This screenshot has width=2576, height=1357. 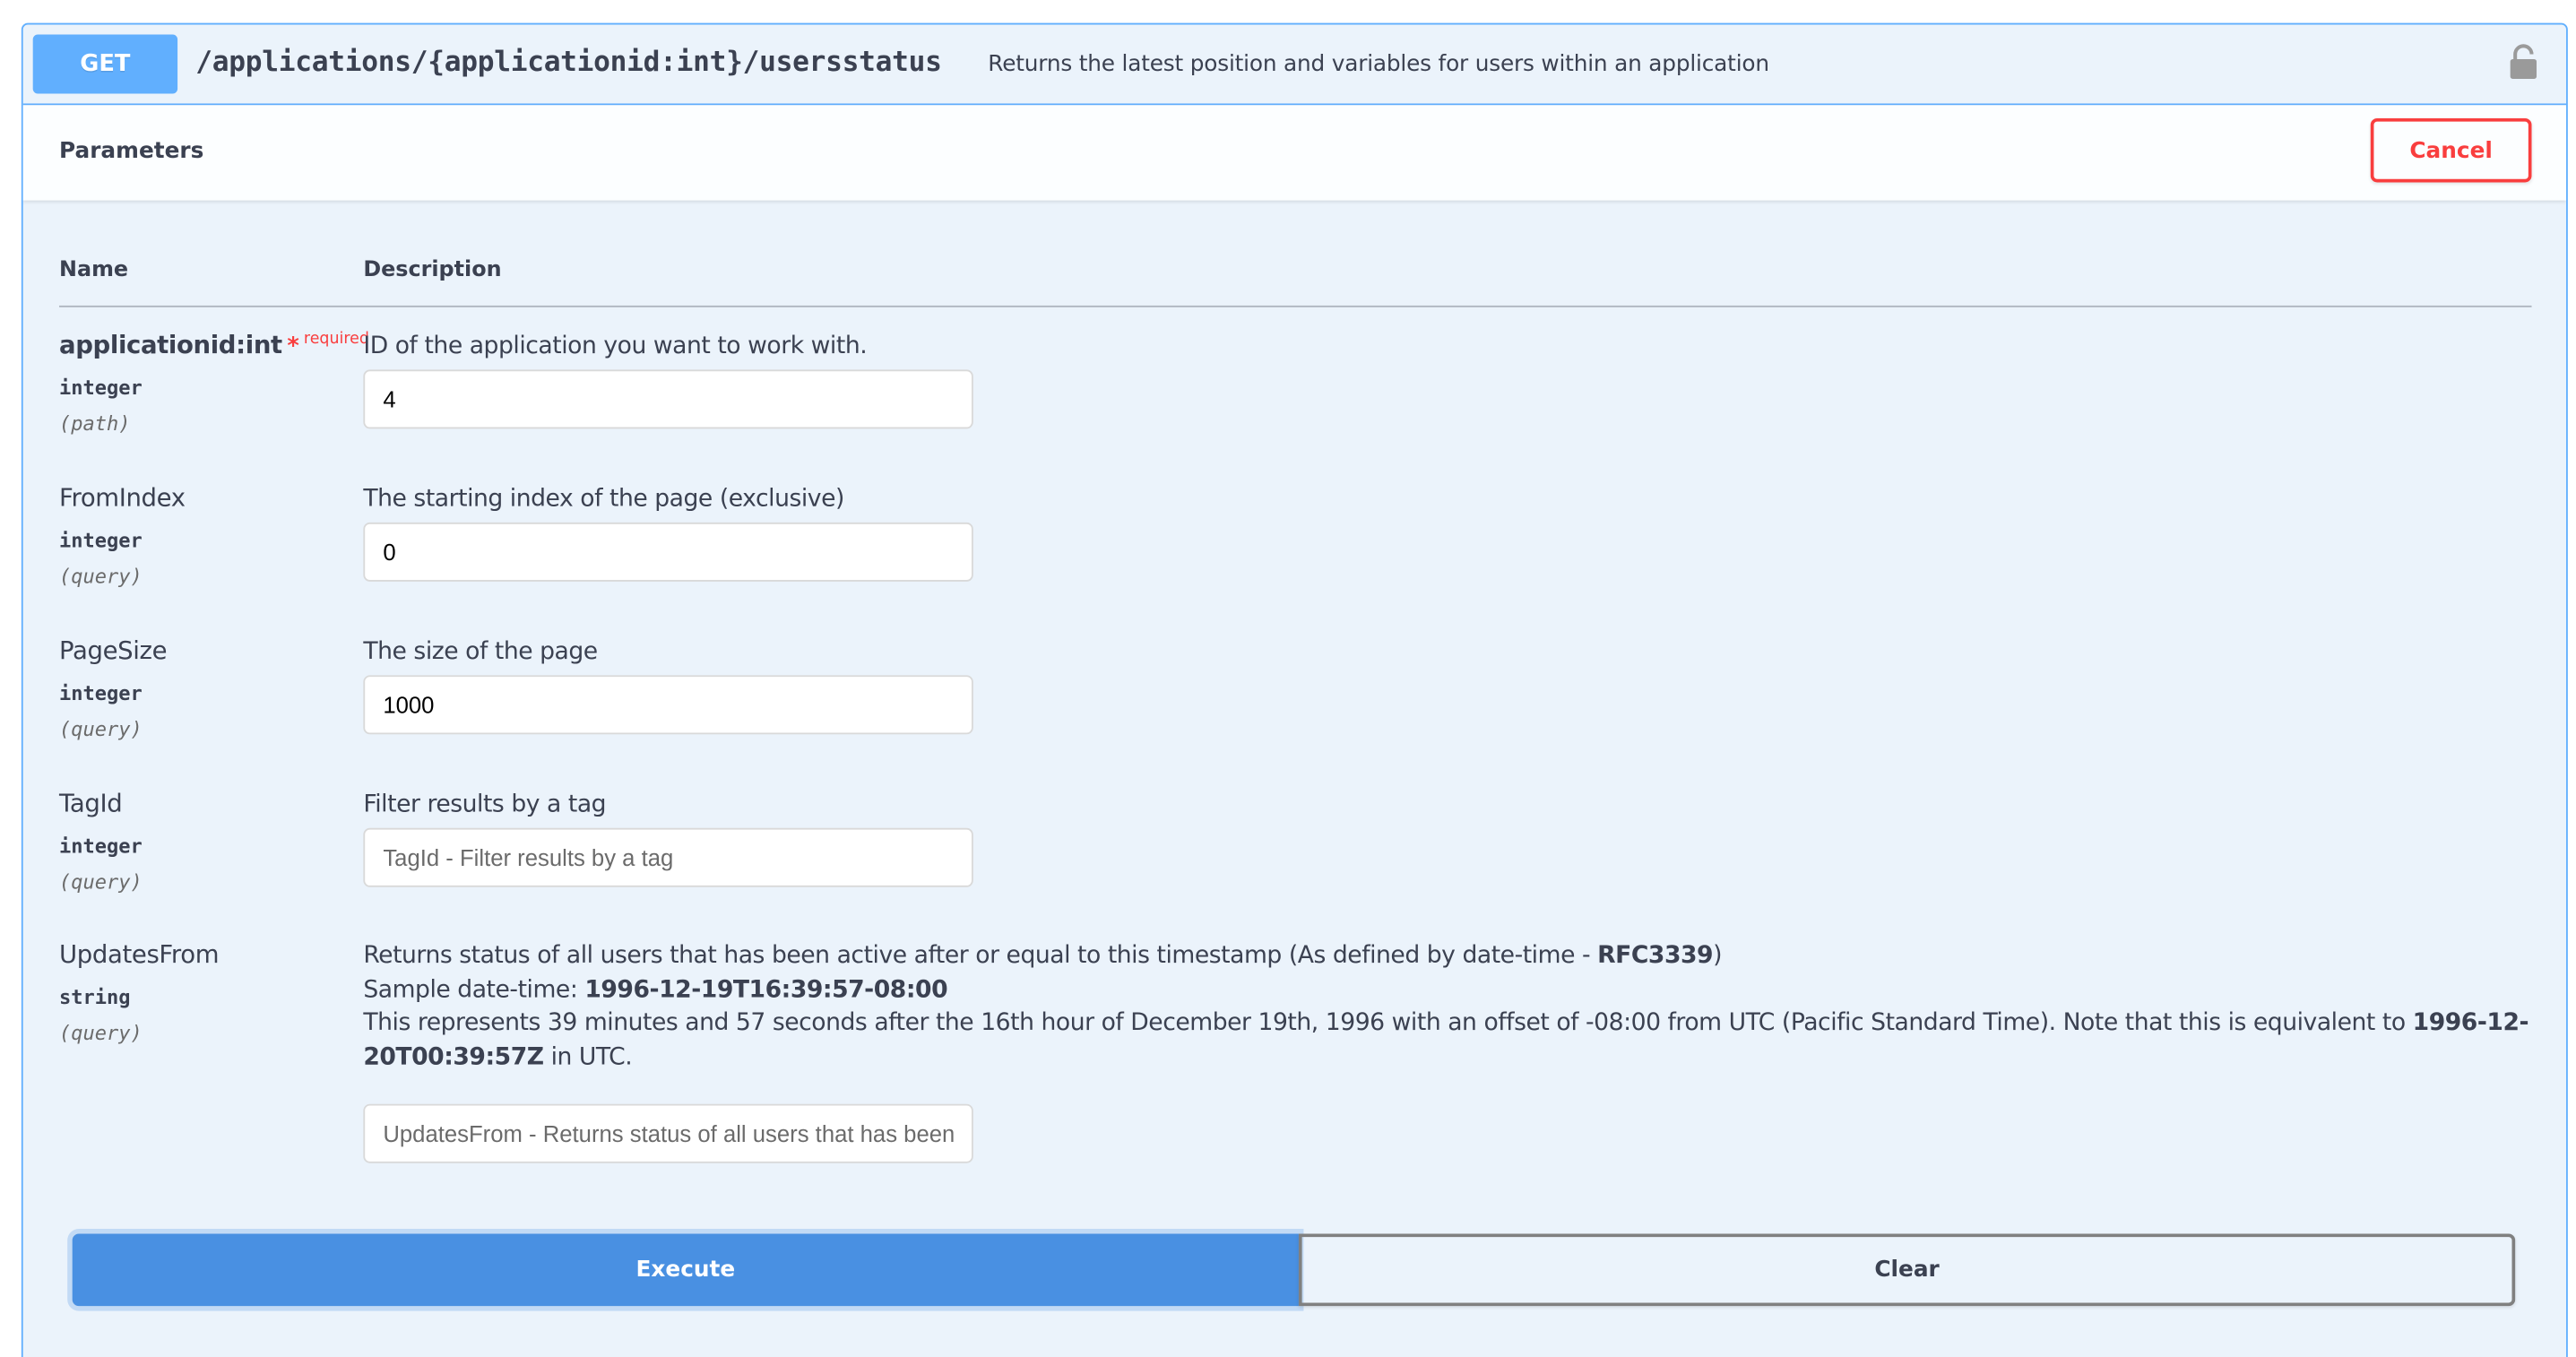 What do you see at coordinates (1718, 956) in the screenshot?
I see `desc-text: )` at bounding box center [1718, 956].